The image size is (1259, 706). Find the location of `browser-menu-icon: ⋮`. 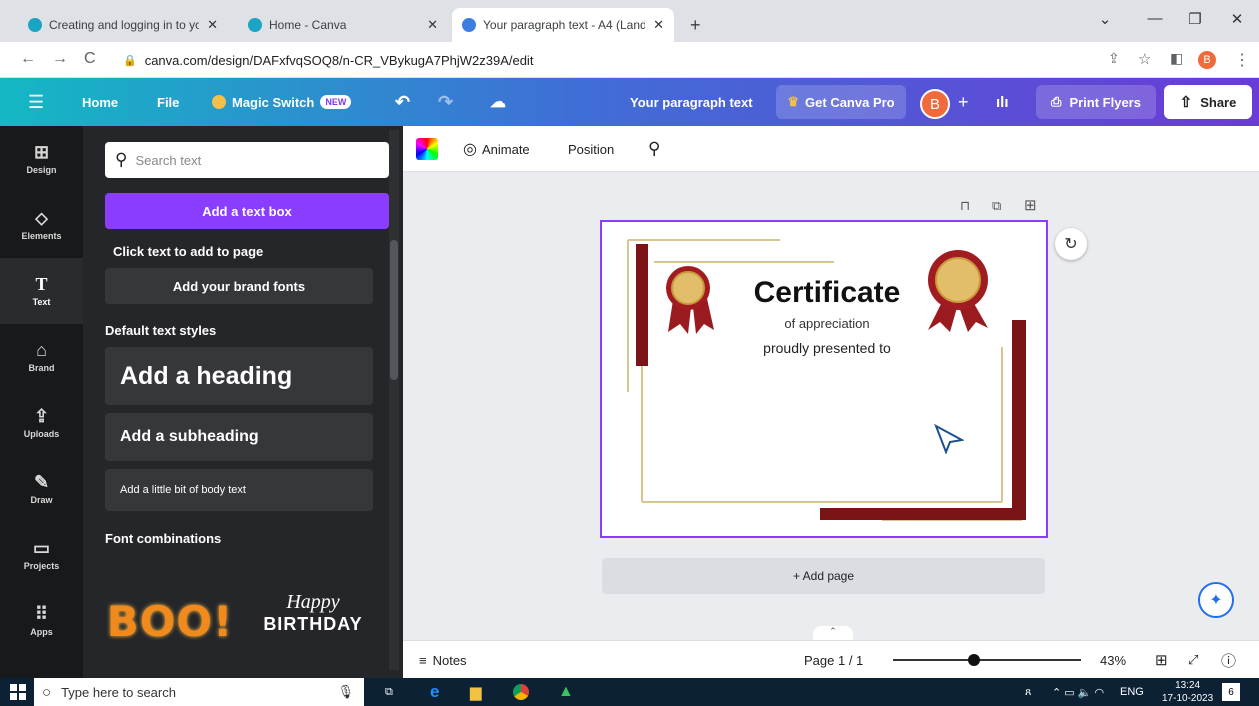

browser-menu-icon: ⋮ is located at coordinates (1242, 60).